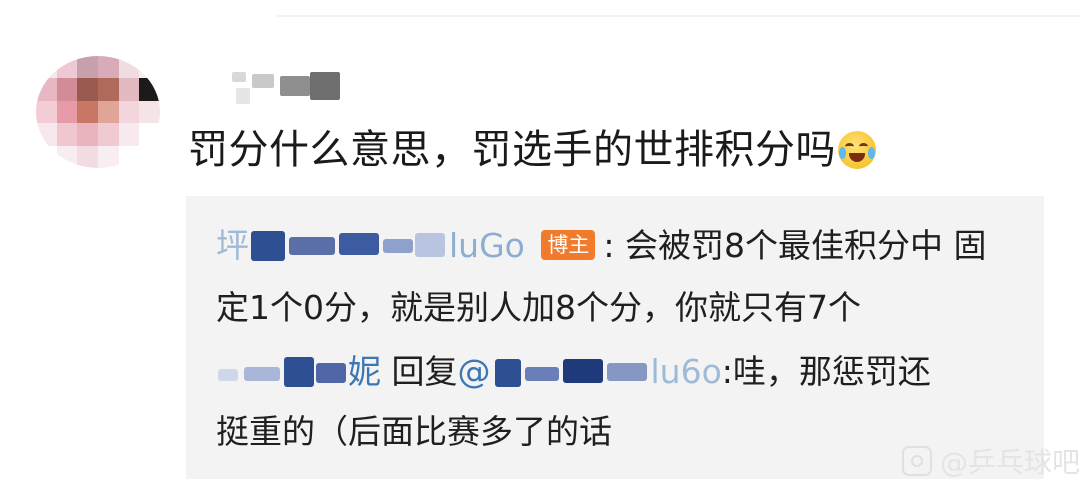  I want to click on laugh-cry-emoji-icon, so click(857, 150).